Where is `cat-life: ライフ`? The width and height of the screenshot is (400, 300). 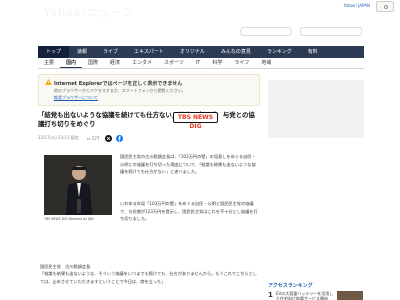
cat-life: ライフ is located at coordinates (241, 63).